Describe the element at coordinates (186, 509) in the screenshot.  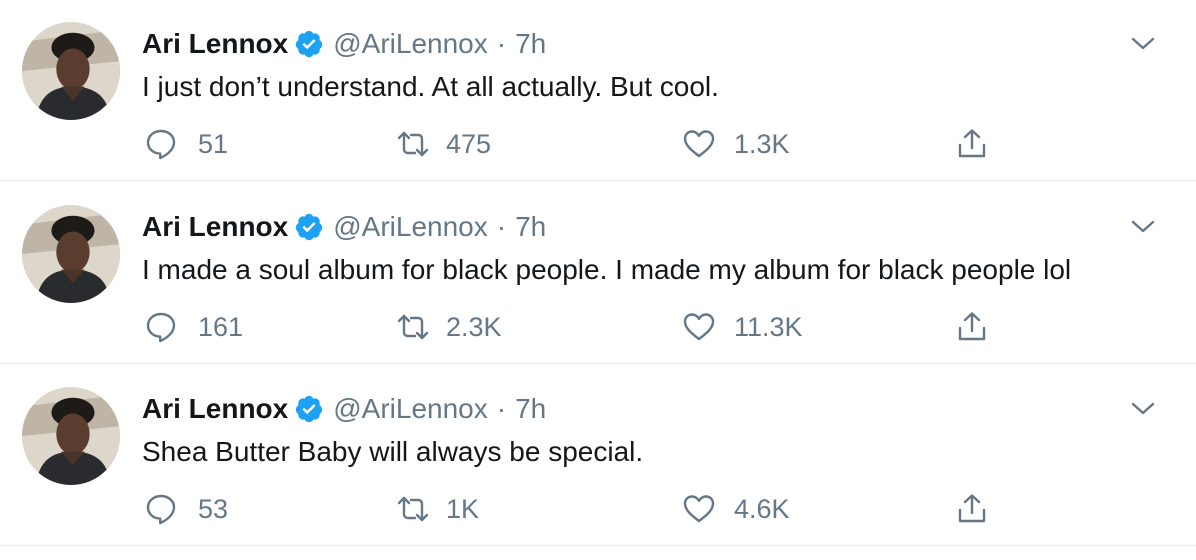
I see `reply-button: 53` at that location.